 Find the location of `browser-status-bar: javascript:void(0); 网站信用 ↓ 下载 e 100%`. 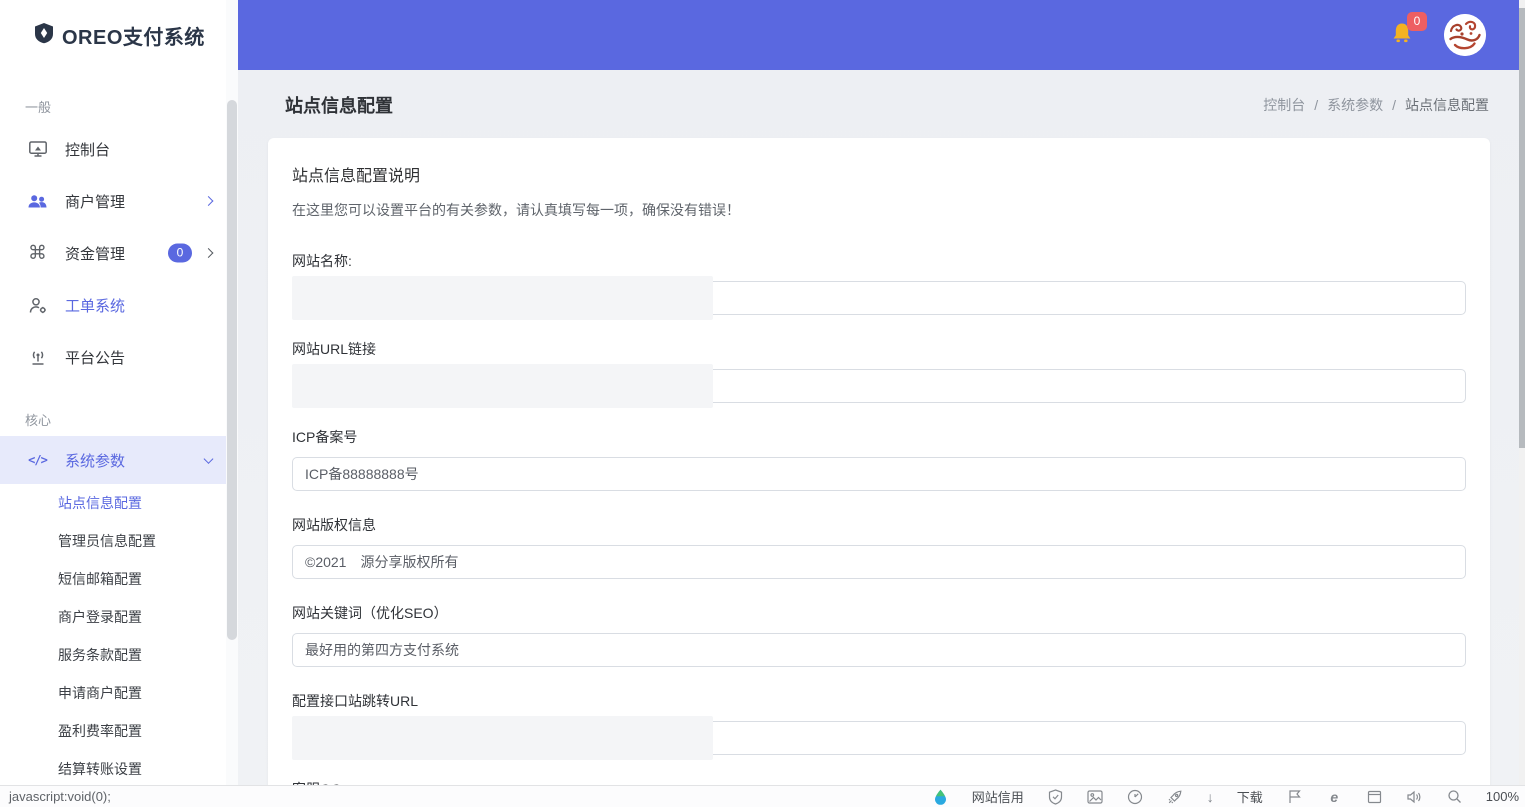

browser-status-bar: javascript:void(0); 网站信用 ↓ 下载 e 100% is located at coordinates (762, 796).